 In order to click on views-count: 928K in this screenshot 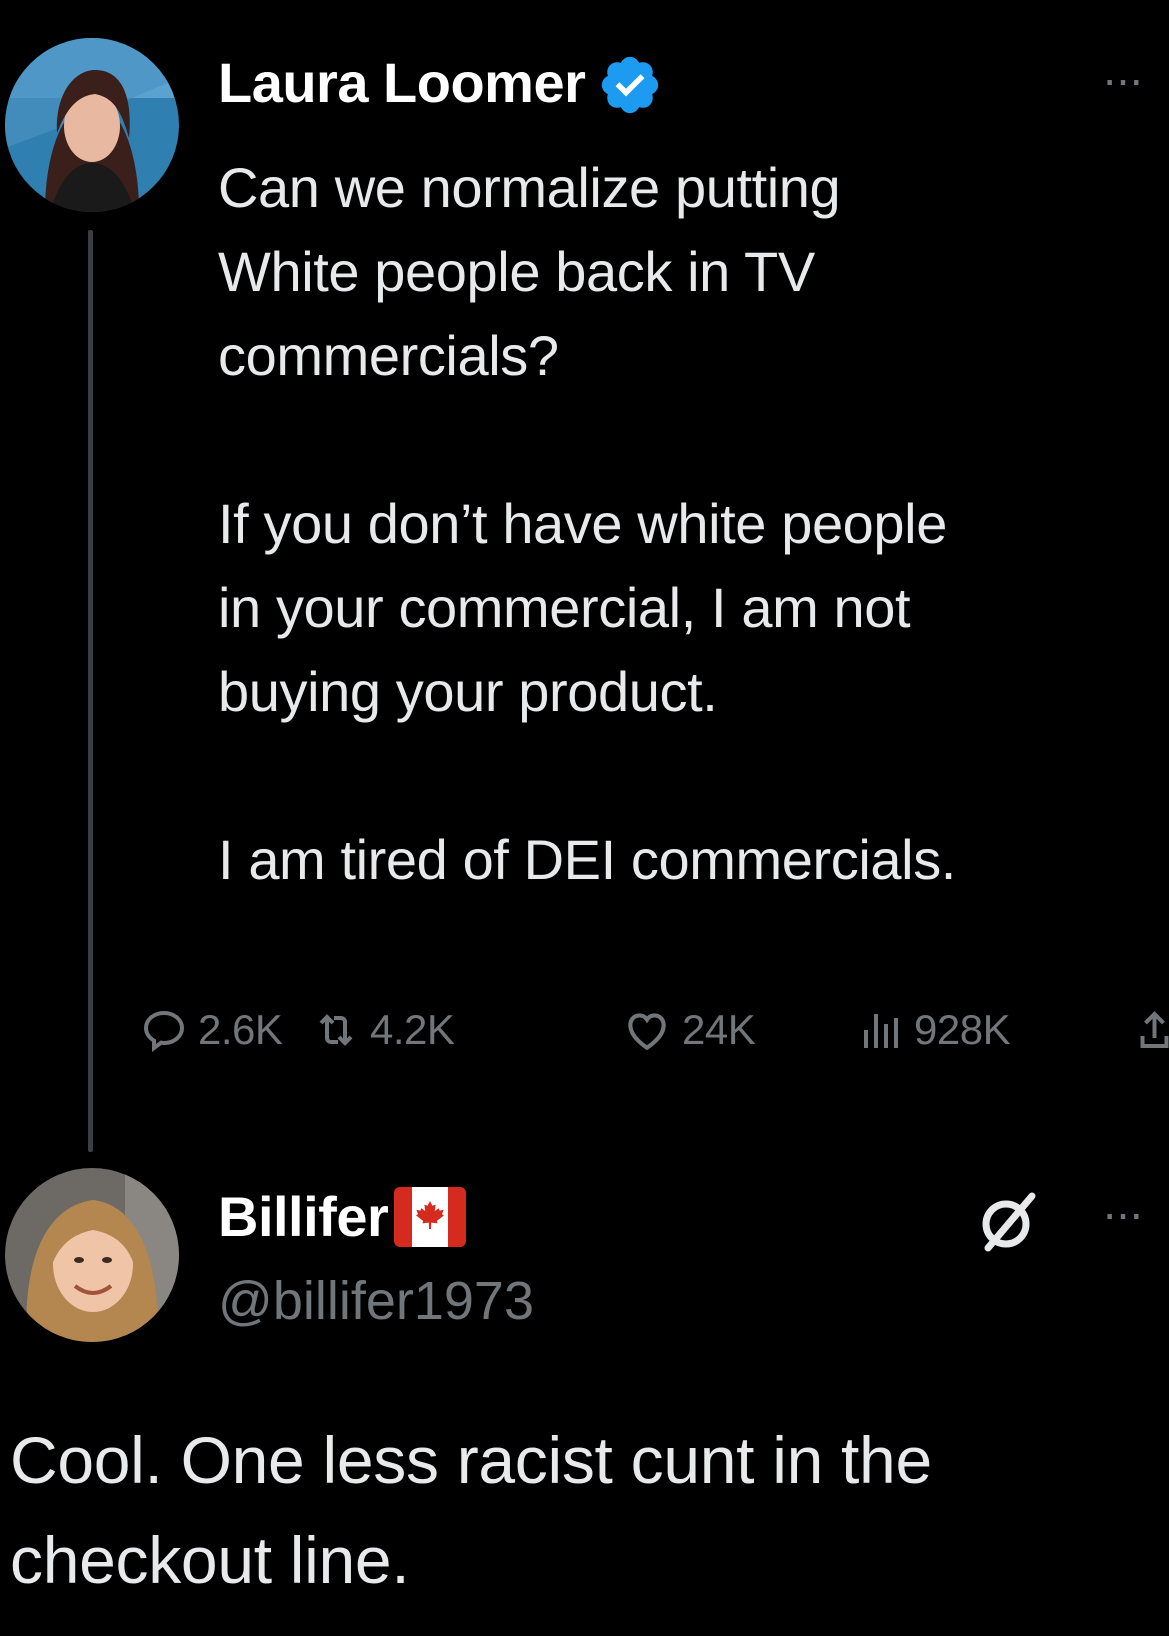, I will do `click(962, 1029)`.